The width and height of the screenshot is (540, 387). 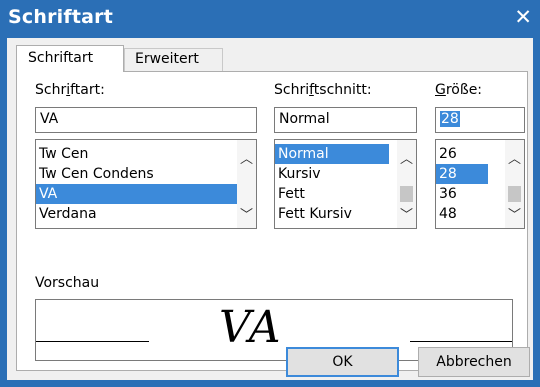 What do you see at coordinates (523, 17) in the screenshot?
I see `close-icon: ✕` at bounding box center [523, 17].